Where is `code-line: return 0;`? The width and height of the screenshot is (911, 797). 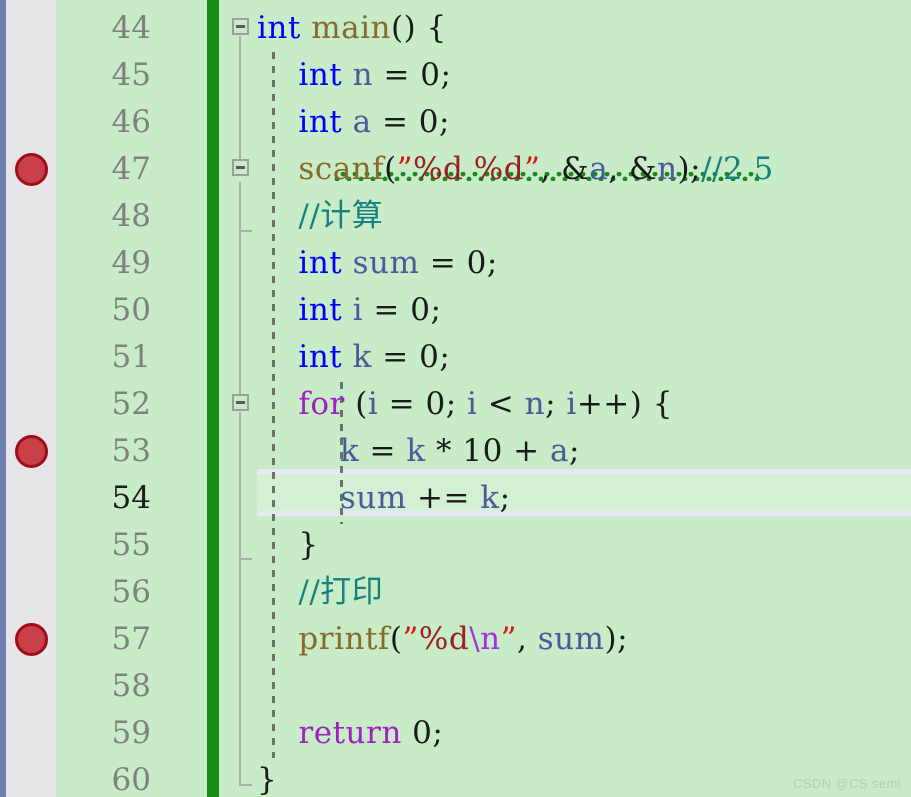 code-line: return 0; is located at coordinates (350, 733).